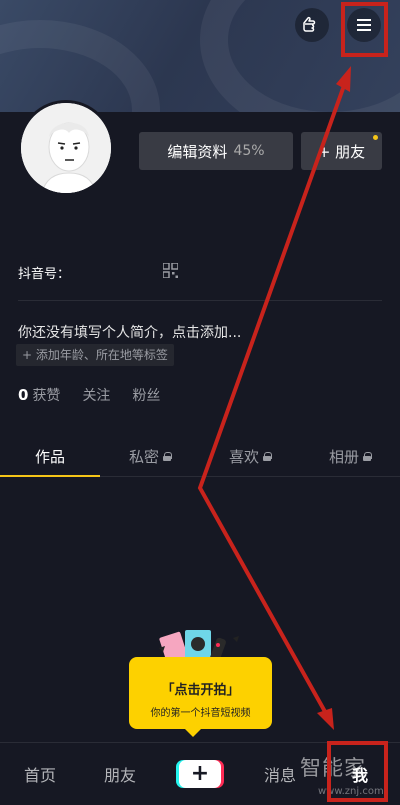  I want to click on divider, so click(200, 300).